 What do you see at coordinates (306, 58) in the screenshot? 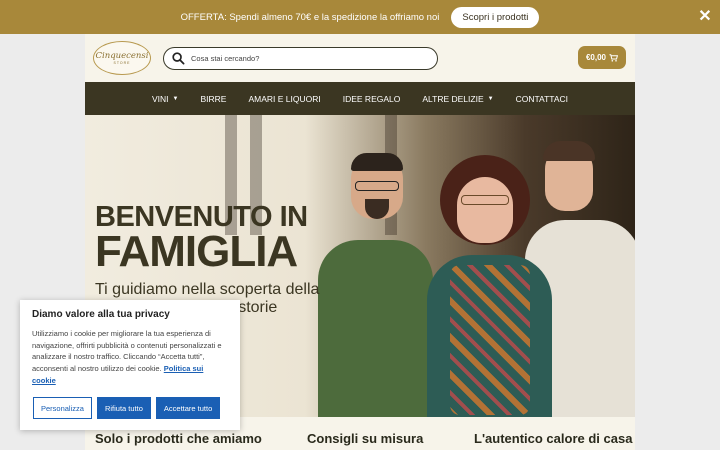
I see `search-input` at bounding box center [306, 58].